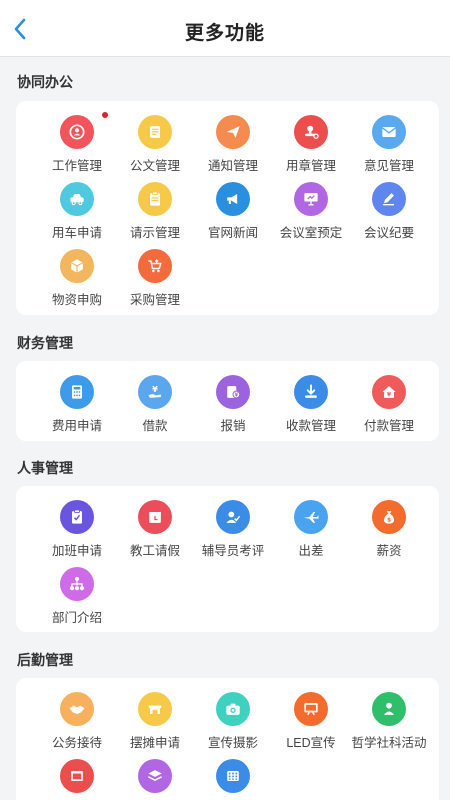 The image size is (450, 800). I want to click on keypad-icon, so click(233, 776).